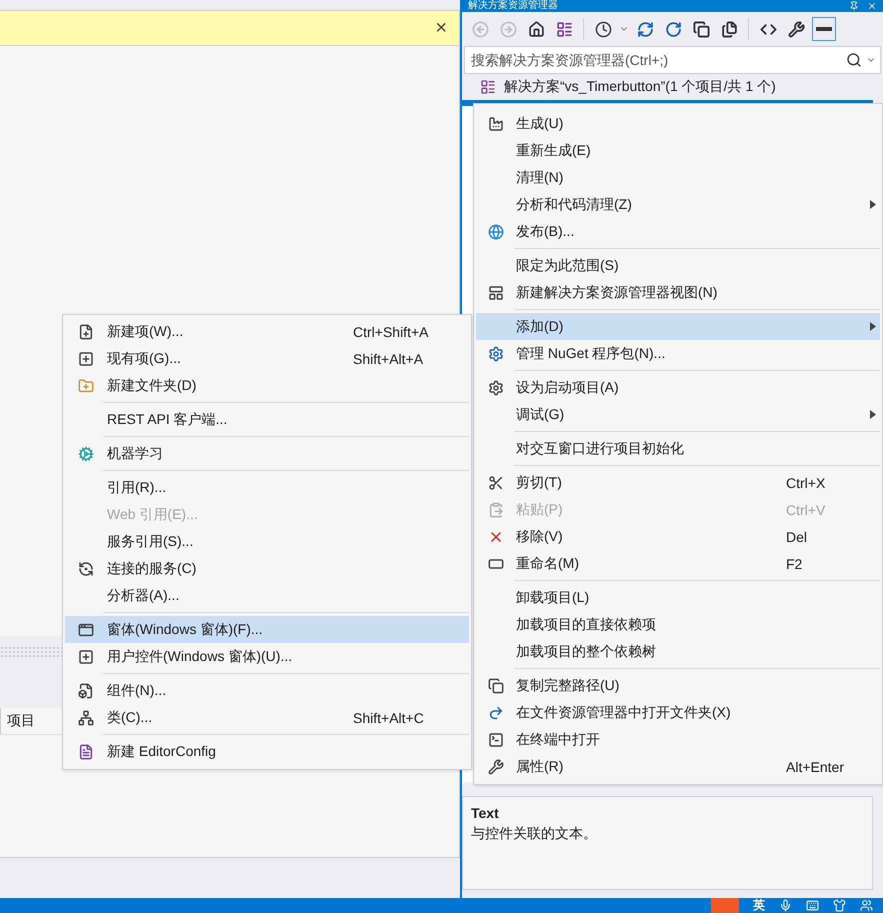  What do you see at coordinates (267, 568) in the screenshot?
I see `menu-item: 连接的服务(C)` at bounding box center [267, 568].